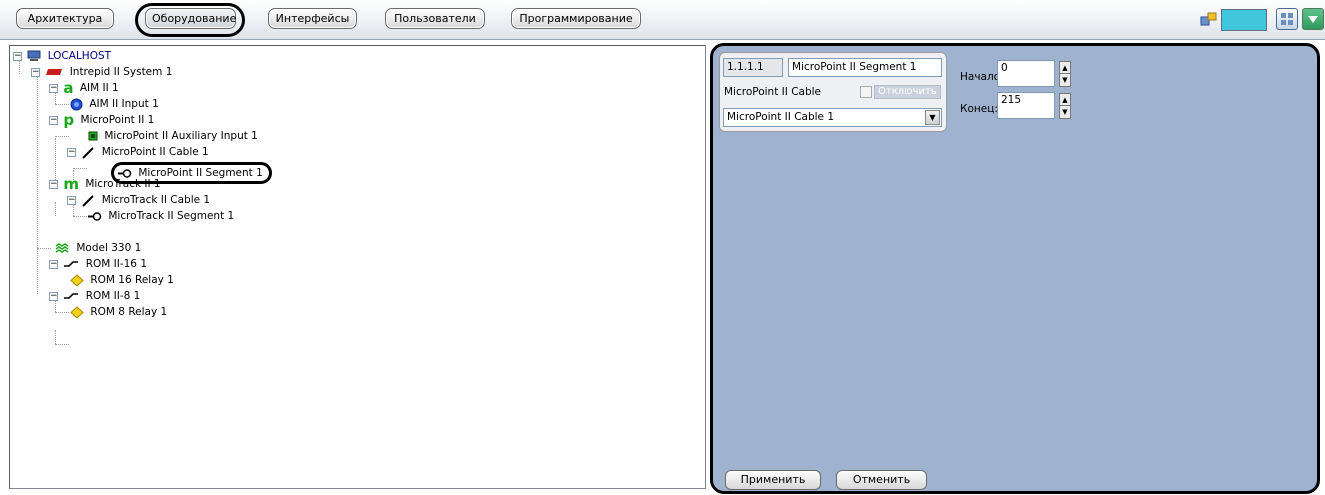 This screenshot has width=1325, height=495. Describe the element at coordinates (1208, 19) in the screenshot. I see `network-icon` at that location.